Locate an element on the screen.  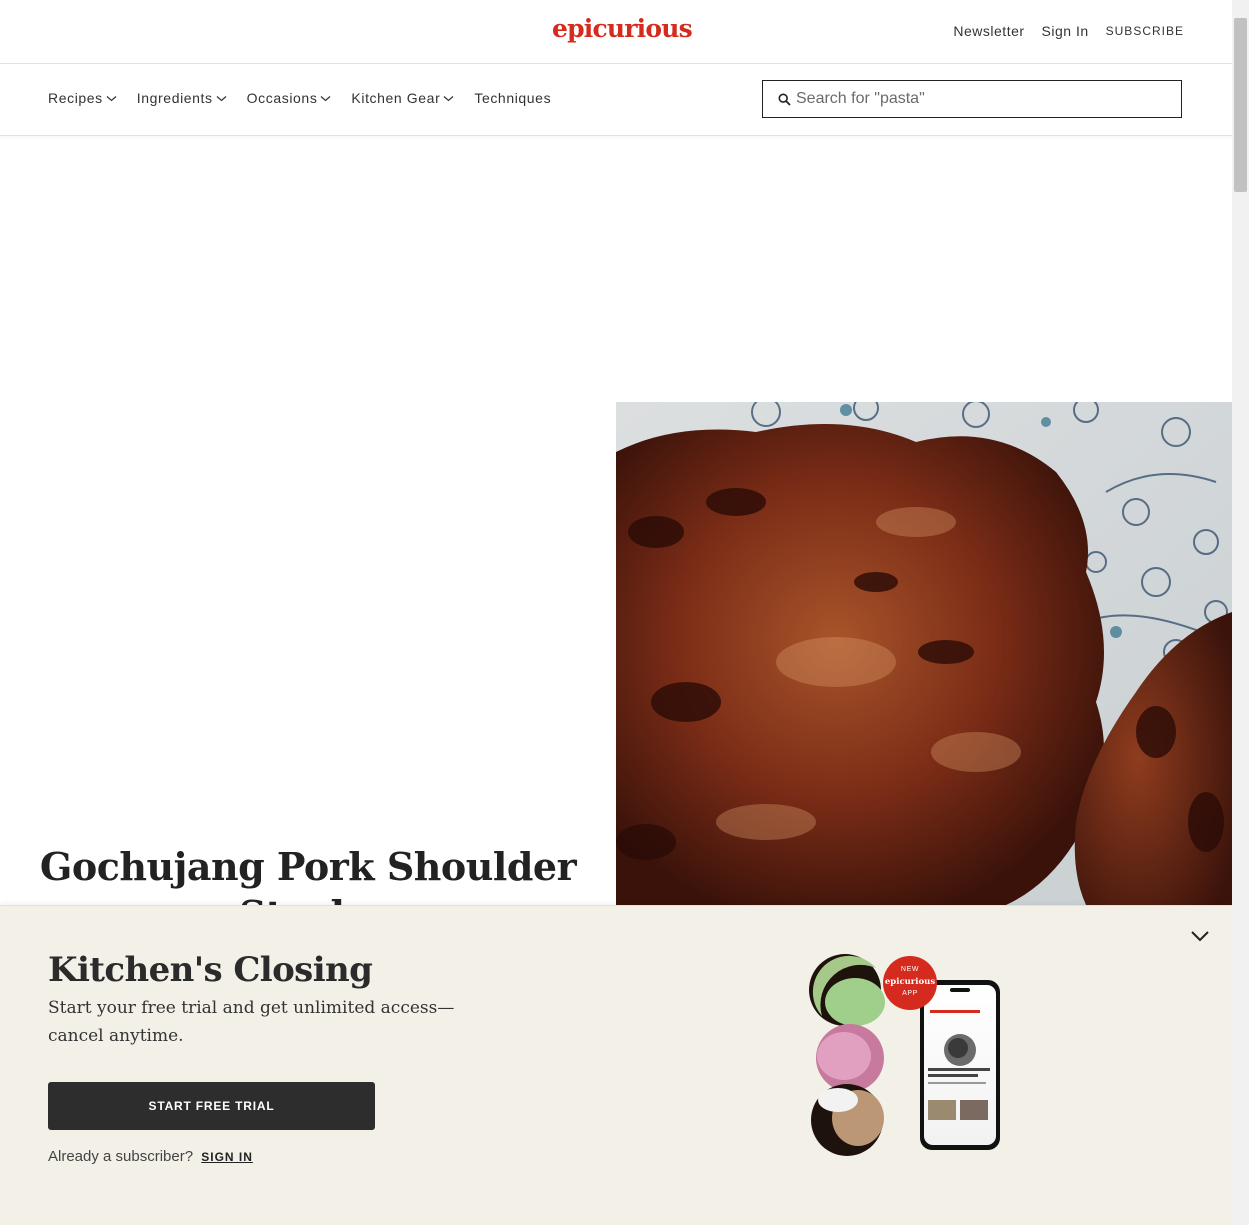
badge-app-label: APP is located at coordinates (910, 993).